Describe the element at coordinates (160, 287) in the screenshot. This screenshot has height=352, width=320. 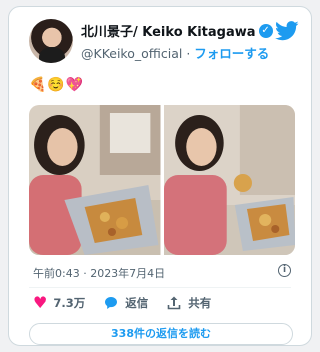
I see `divider` at that location.